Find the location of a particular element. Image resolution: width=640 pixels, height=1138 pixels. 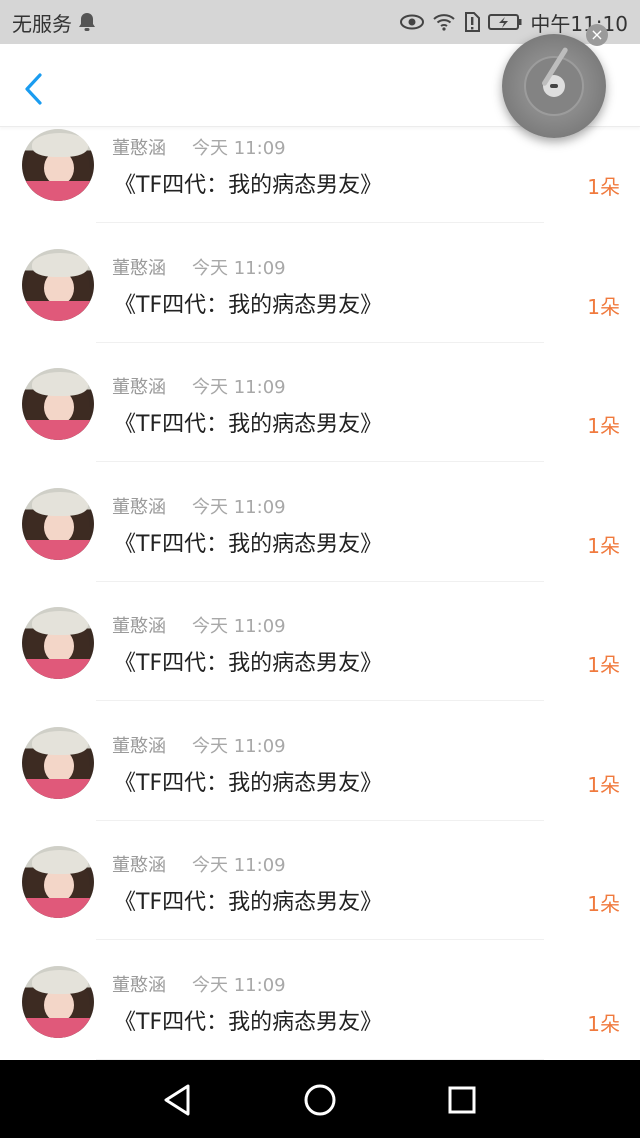

carrier-text: 无服务 is located at coordinates (42, 23).